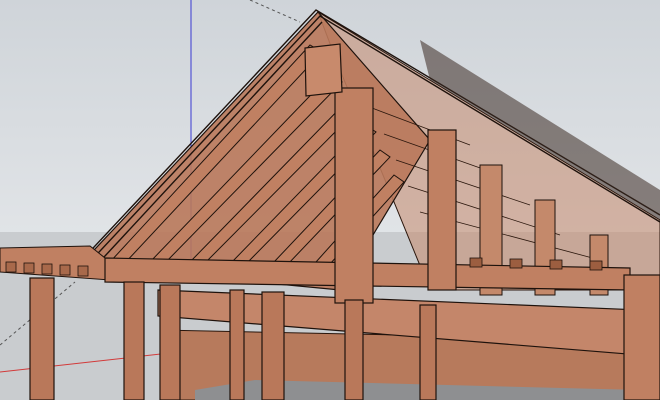  Describe the element at coordinates (442, 210) in the screenshot. I see `queen-post` at that location.